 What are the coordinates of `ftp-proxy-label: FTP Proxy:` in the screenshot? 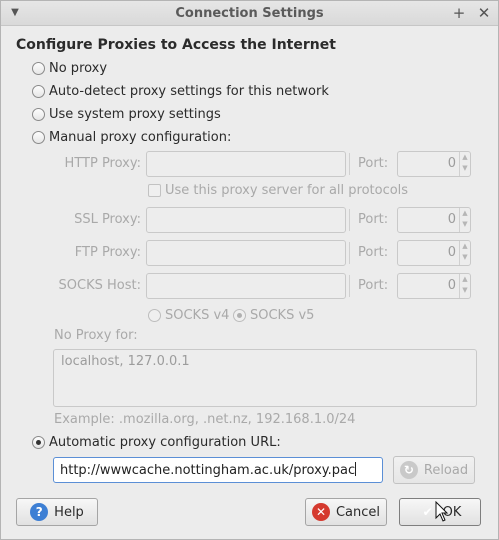 It's located at (107, 252).